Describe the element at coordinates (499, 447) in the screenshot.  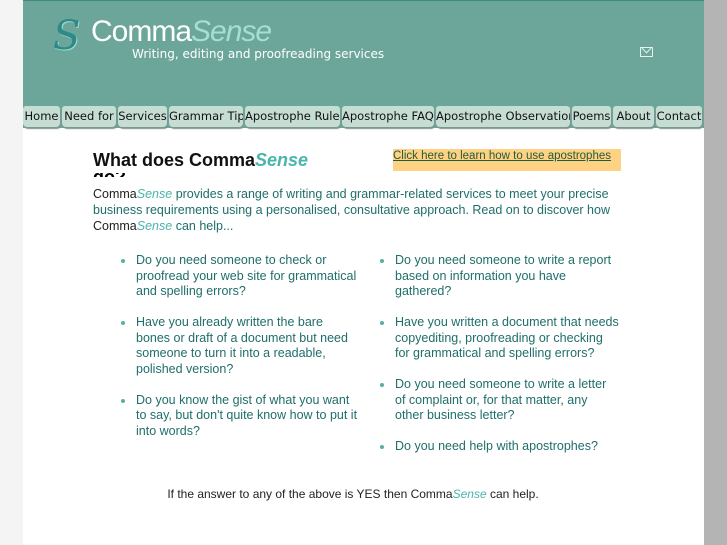
I see `list-item: Do you need help with apostrophes?` at that location.